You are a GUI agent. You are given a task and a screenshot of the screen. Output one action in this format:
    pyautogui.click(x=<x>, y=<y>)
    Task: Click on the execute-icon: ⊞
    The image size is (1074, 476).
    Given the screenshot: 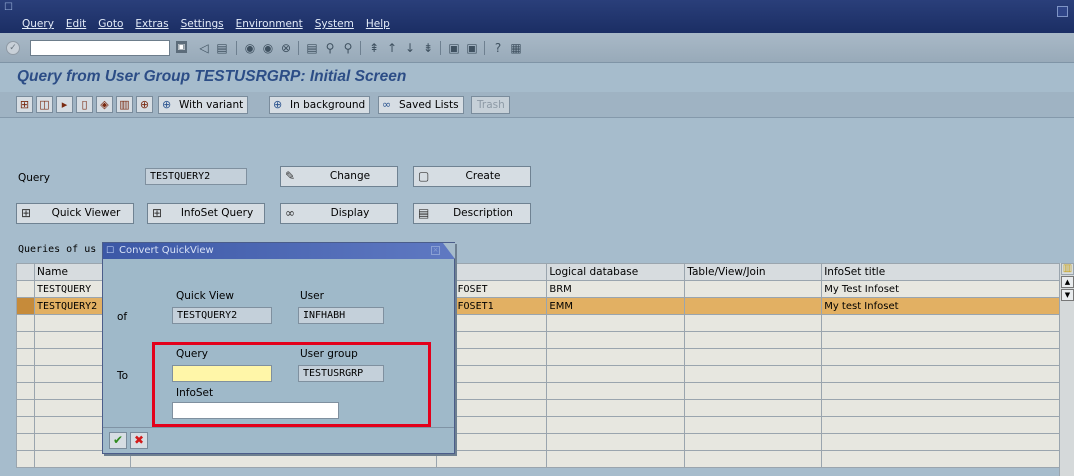 What is the action you would take?
    pyautogui.click(x=24, y=104)
    